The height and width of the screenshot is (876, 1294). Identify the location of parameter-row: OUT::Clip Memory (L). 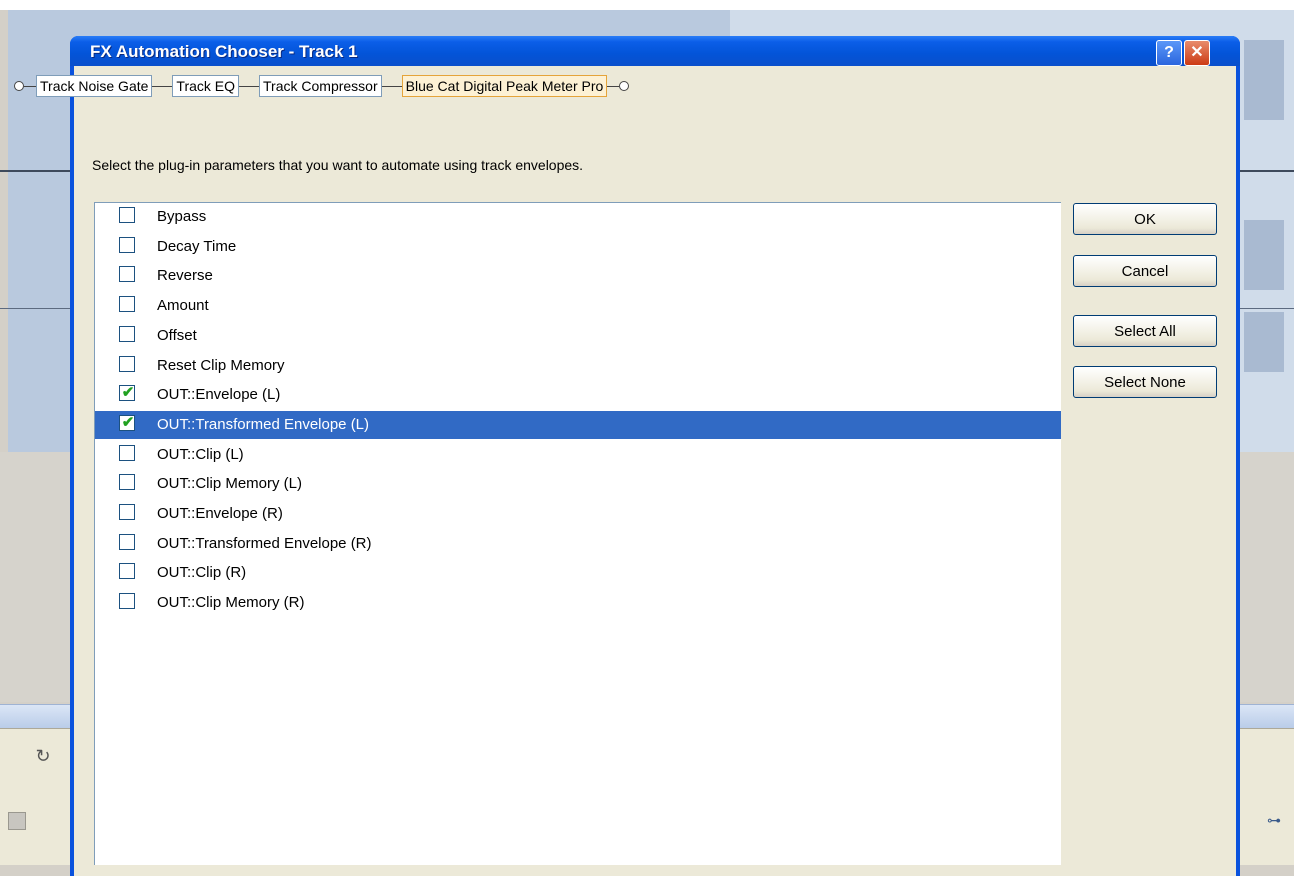
(578, 484).